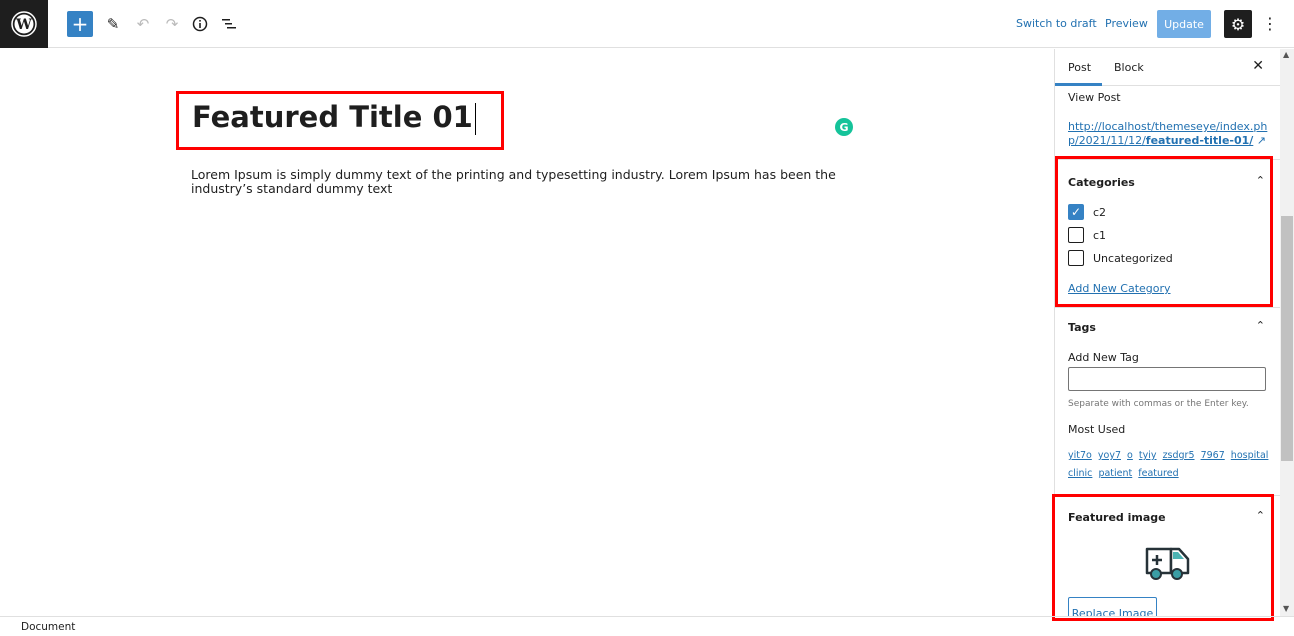 This screenshot has width=1294, height=636. I want to click on wordpress-icon: W, so click(24, 24).